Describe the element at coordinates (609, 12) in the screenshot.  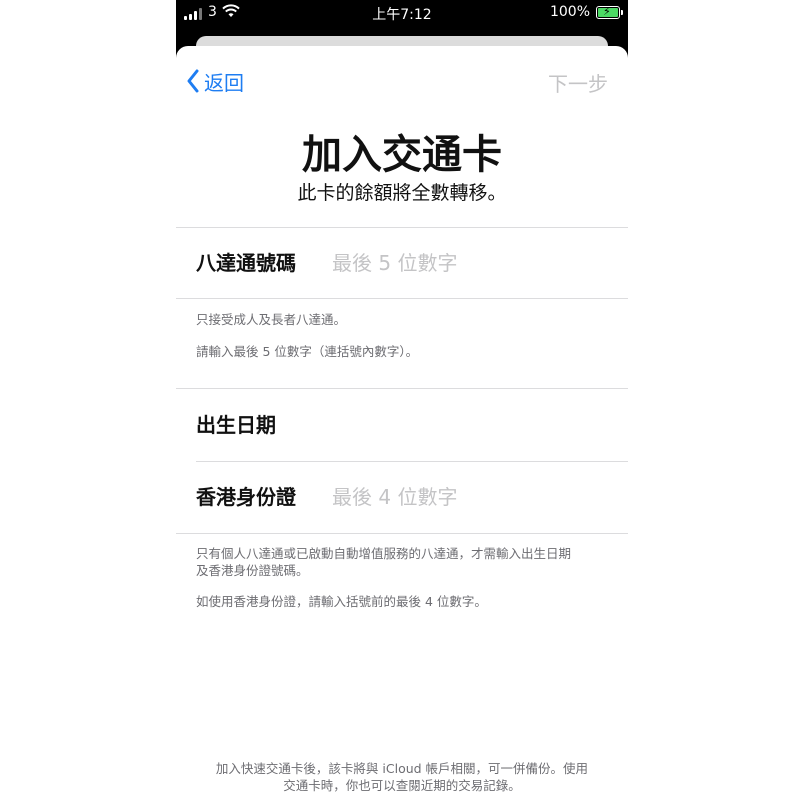
I see `battery-icon: ⚡` at that location.